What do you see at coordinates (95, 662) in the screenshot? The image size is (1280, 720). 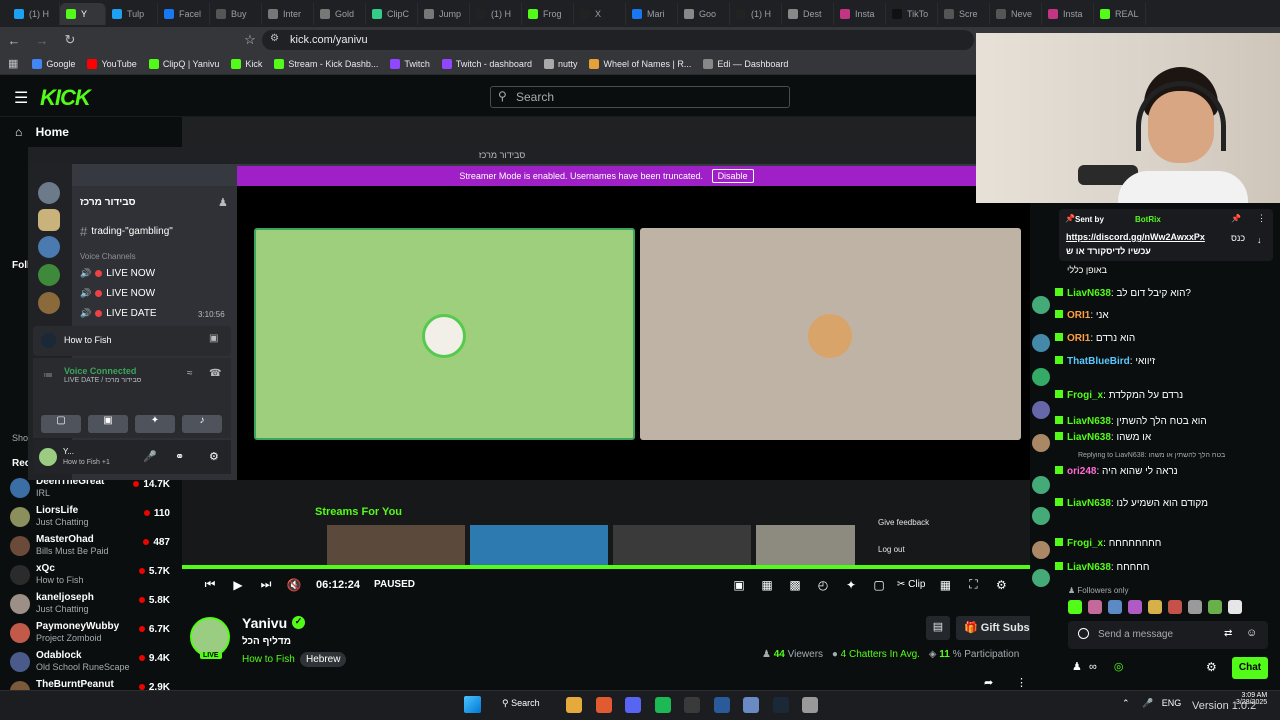 I see `sidebar-channel: Odablock Old School RuneScape 9.4K` at bounding box center [95, 662].